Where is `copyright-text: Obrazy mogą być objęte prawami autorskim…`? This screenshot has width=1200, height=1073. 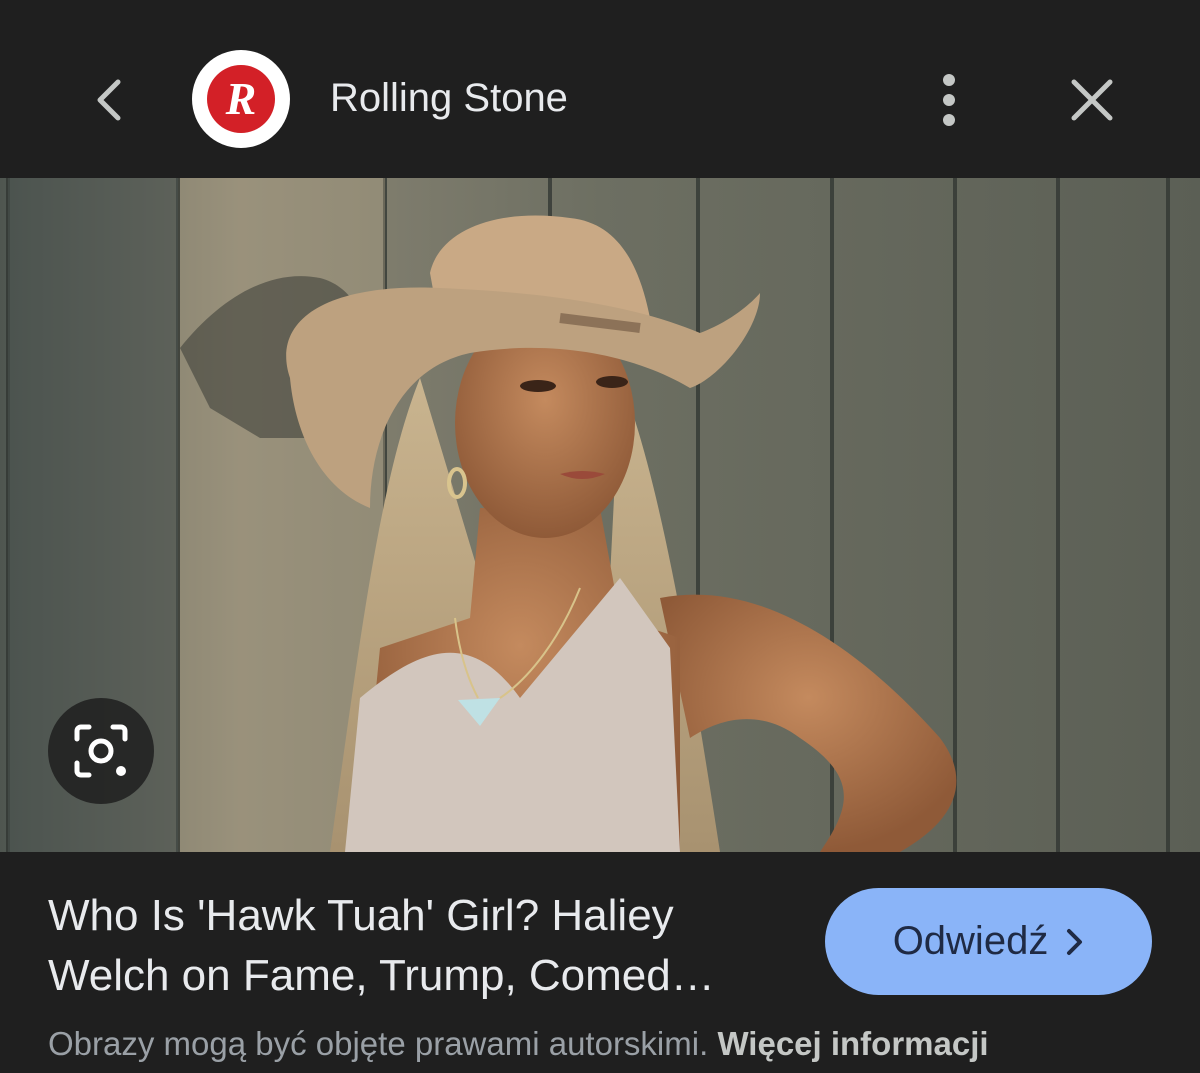 copyright-text: Obrazy mogą być objęte prawami autorskim… is located at coordinates (378, 1043).